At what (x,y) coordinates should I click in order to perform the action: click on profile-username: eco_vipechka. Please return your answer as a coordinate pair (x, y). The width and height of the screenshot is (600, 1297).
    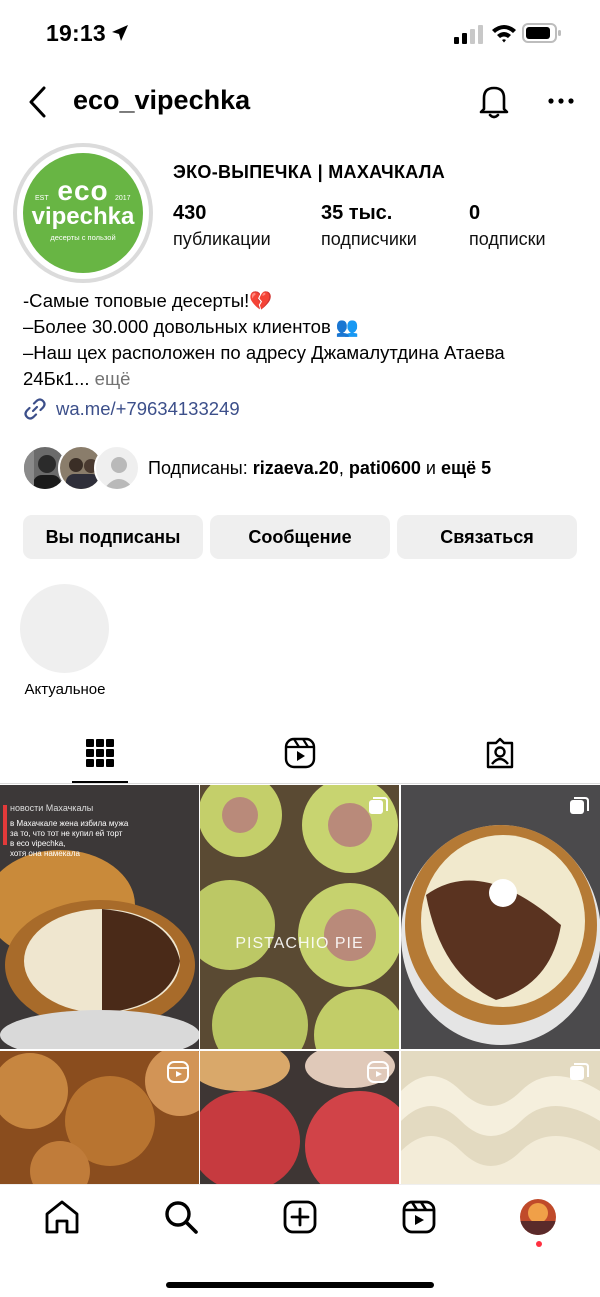
    Looking at the image, I should click on (162, 100).